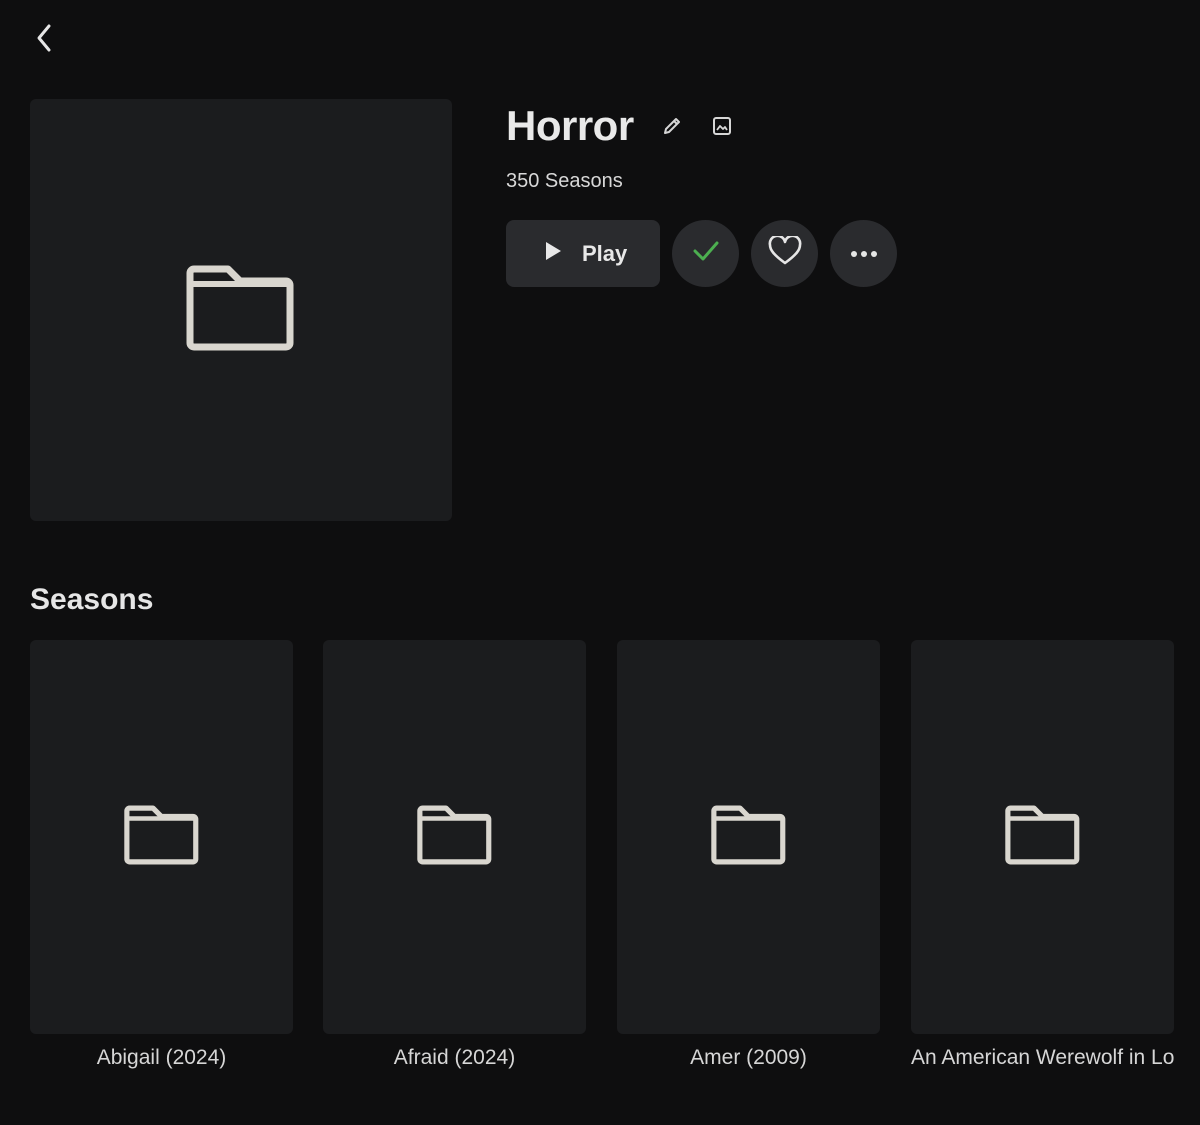 The width and height of the screenshot is (1200, 1125). Describe the element at coordinates (672, 126) in the screenshot. I see `pencil-icon` at that location.